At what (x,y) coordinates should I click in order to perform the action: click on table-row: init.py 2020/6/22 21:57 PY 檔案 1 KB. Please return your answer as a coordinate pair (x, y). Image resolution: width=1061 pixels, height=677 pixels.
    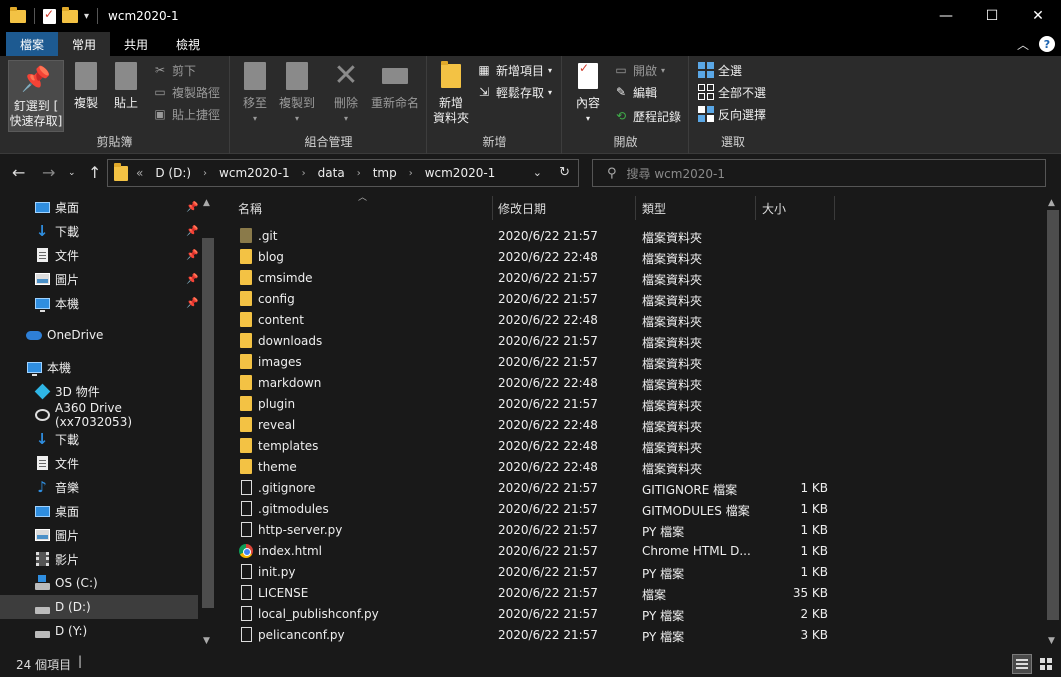
    Looking at the image, I should click on (631, 572).